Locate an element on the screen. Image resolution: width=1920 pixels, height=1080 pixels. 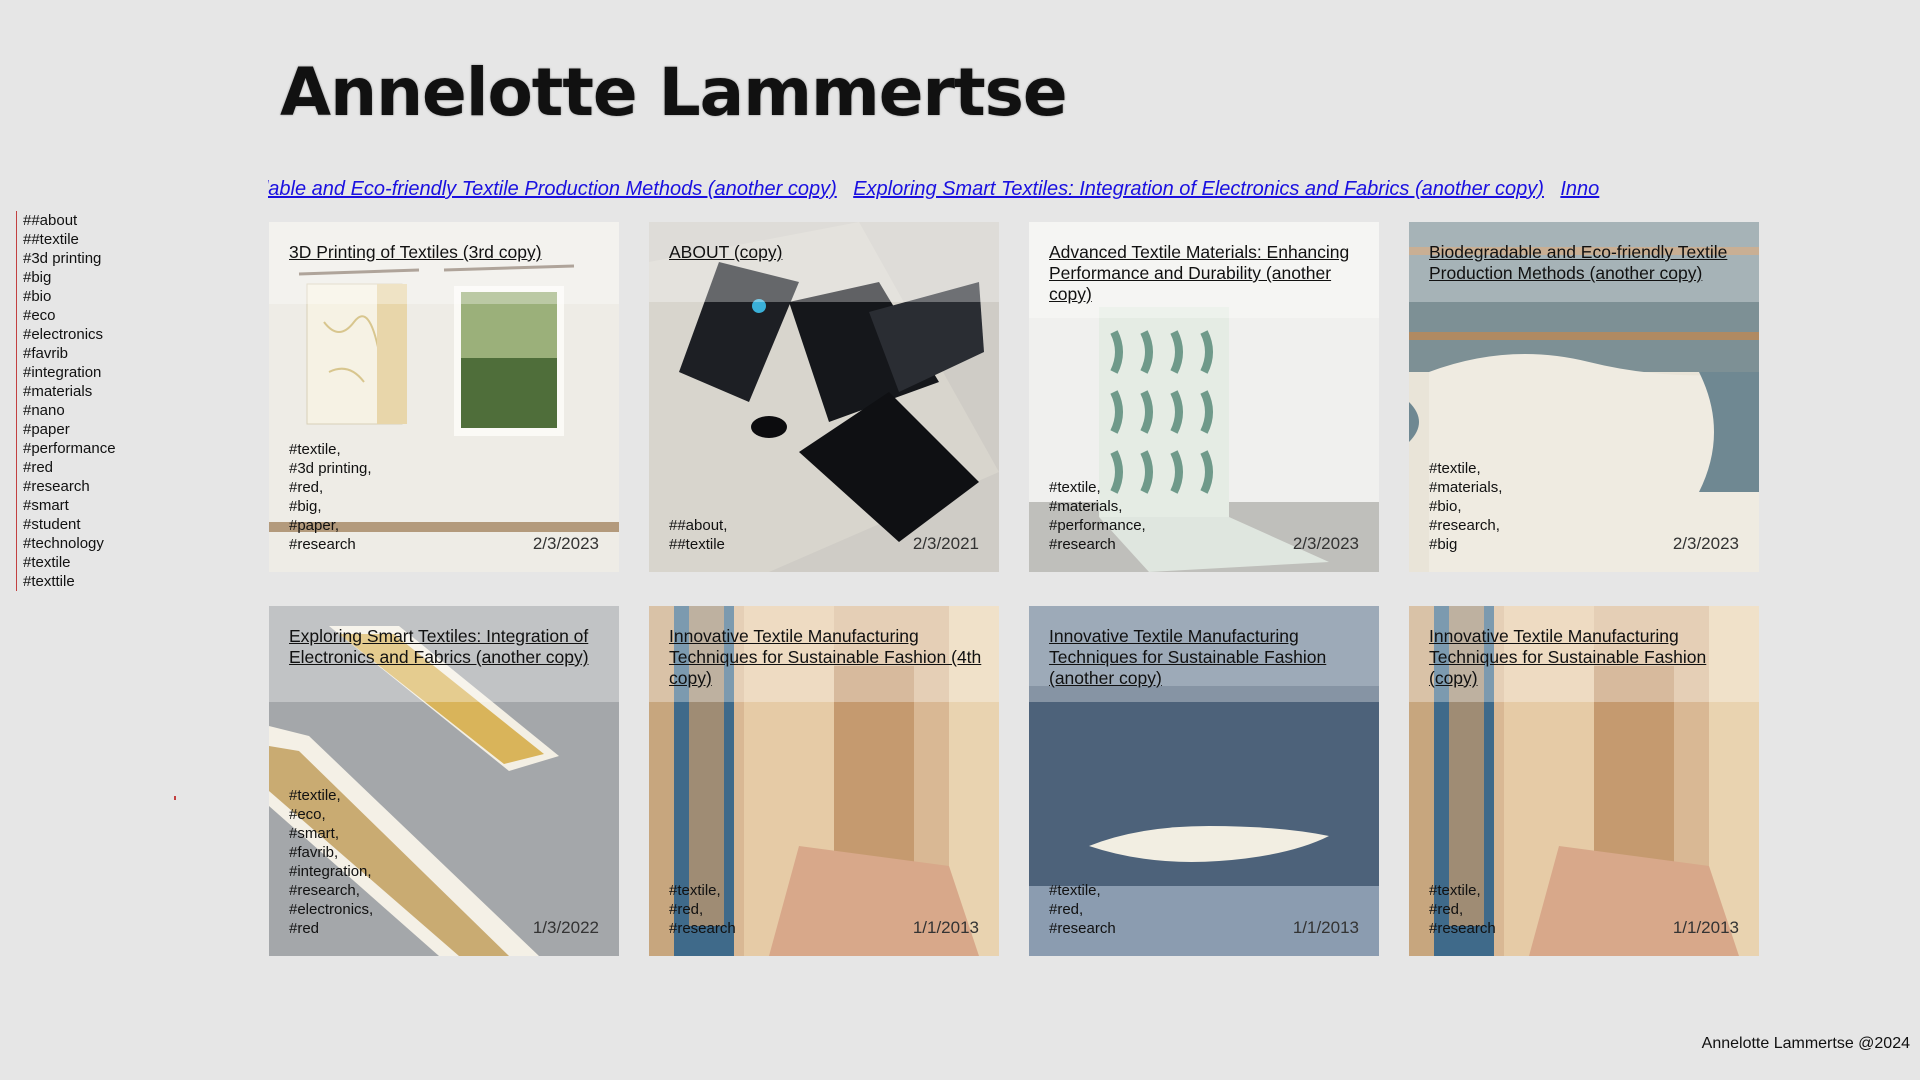
card-tag: #smart, is located at coordinates (314, 833).